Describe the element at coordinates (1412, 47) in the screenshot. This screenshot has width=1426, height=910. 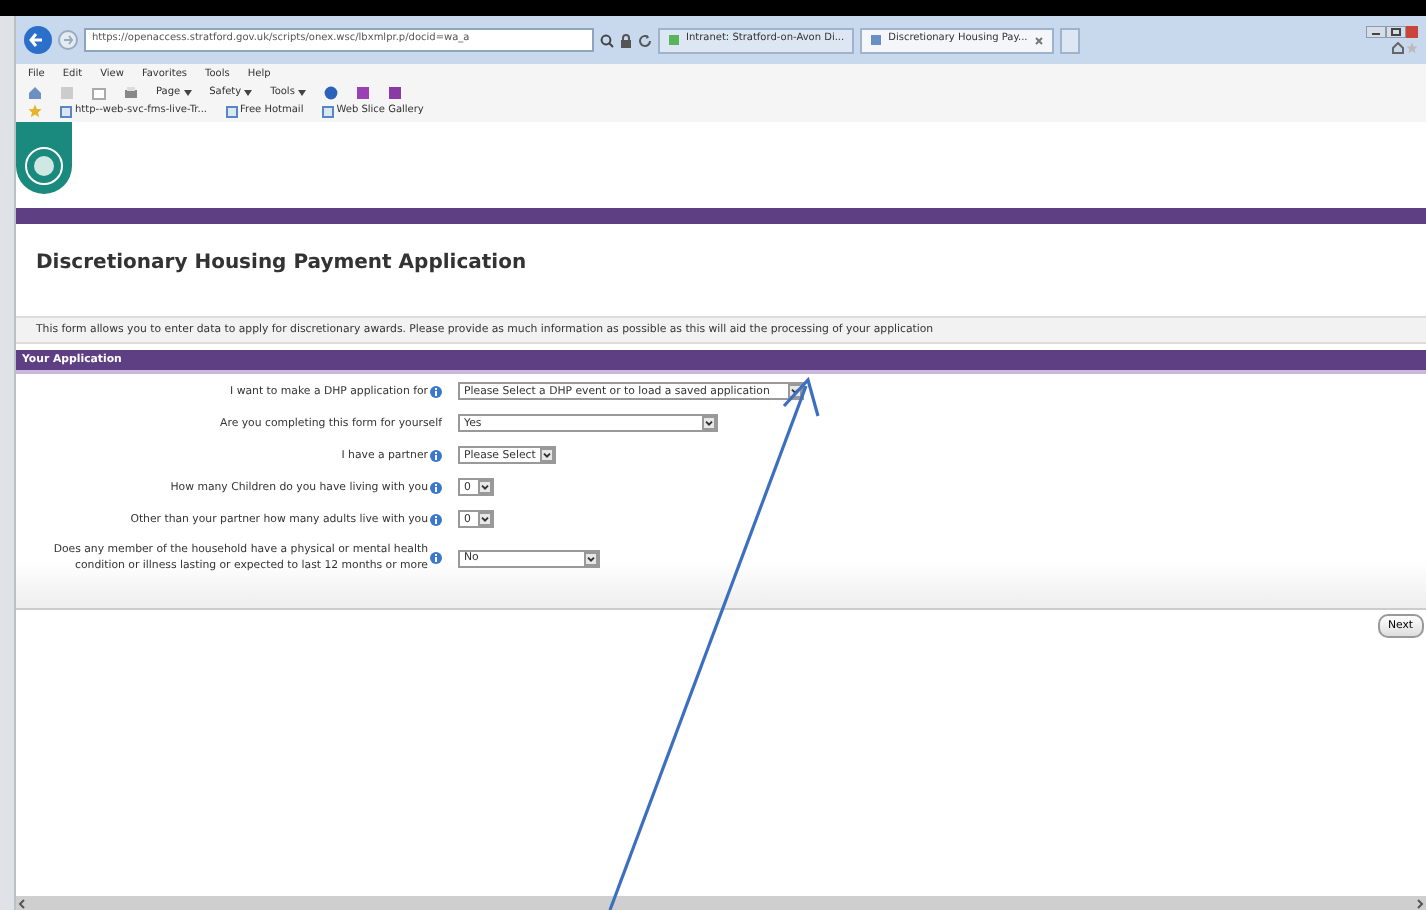
I see `star-icon` at that location.